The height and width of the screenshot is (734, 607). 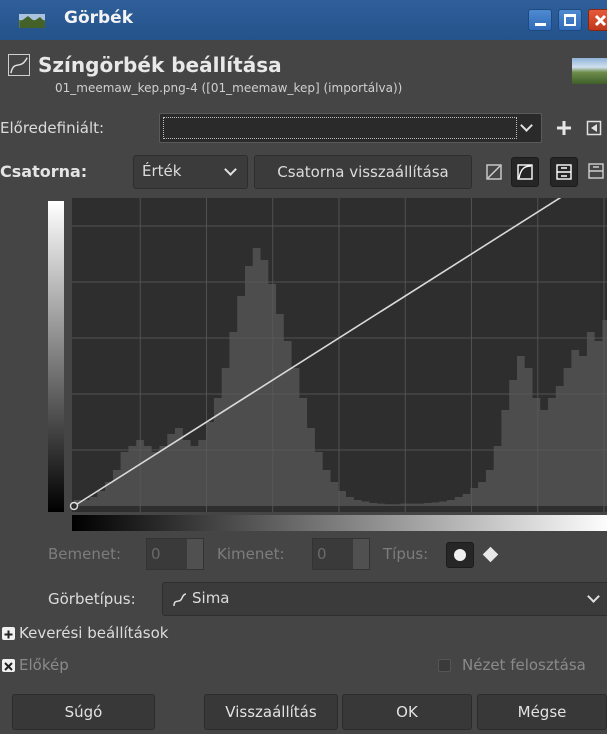 I want to click on title-bar: Görbék, so click(x=303, y=20).